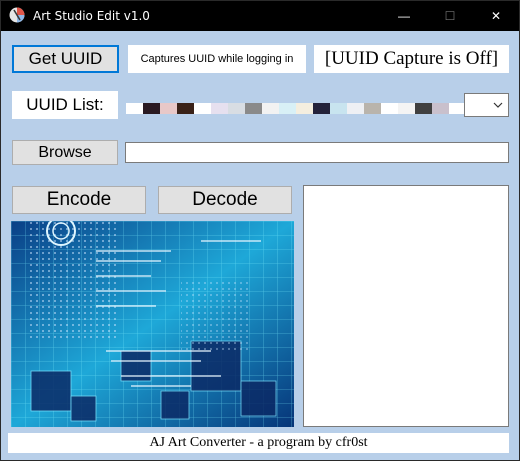 The image size is (520, 461). Describe the element at coordinates (258, 443) in the screenshot. I see `footer-caption: AJ Art Converter - a program by cfr0st` at that location.